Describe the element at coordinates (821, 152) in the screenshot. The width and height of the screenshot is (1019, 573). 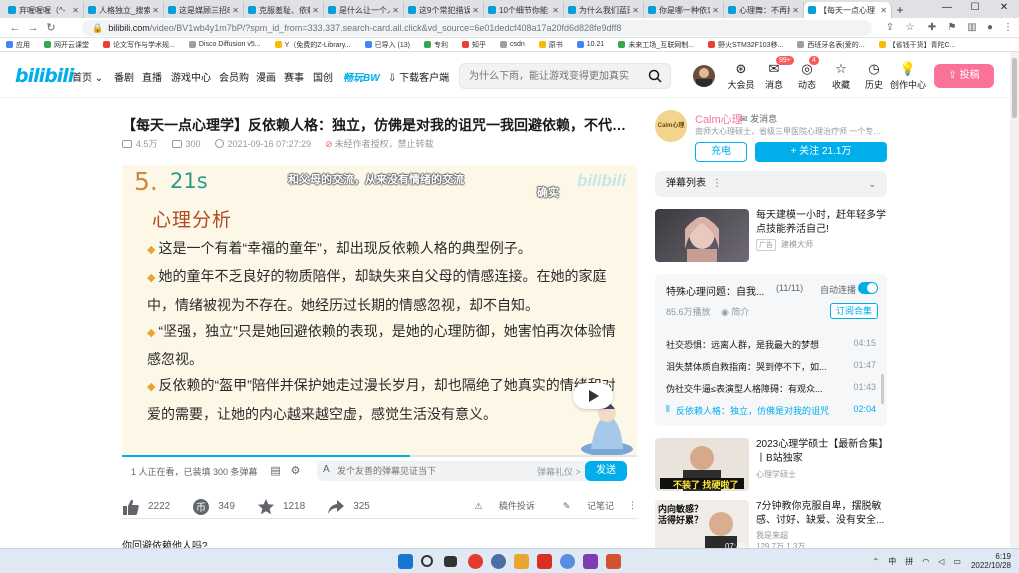
I see `follow-button: + 关注 21.1万` at that location.